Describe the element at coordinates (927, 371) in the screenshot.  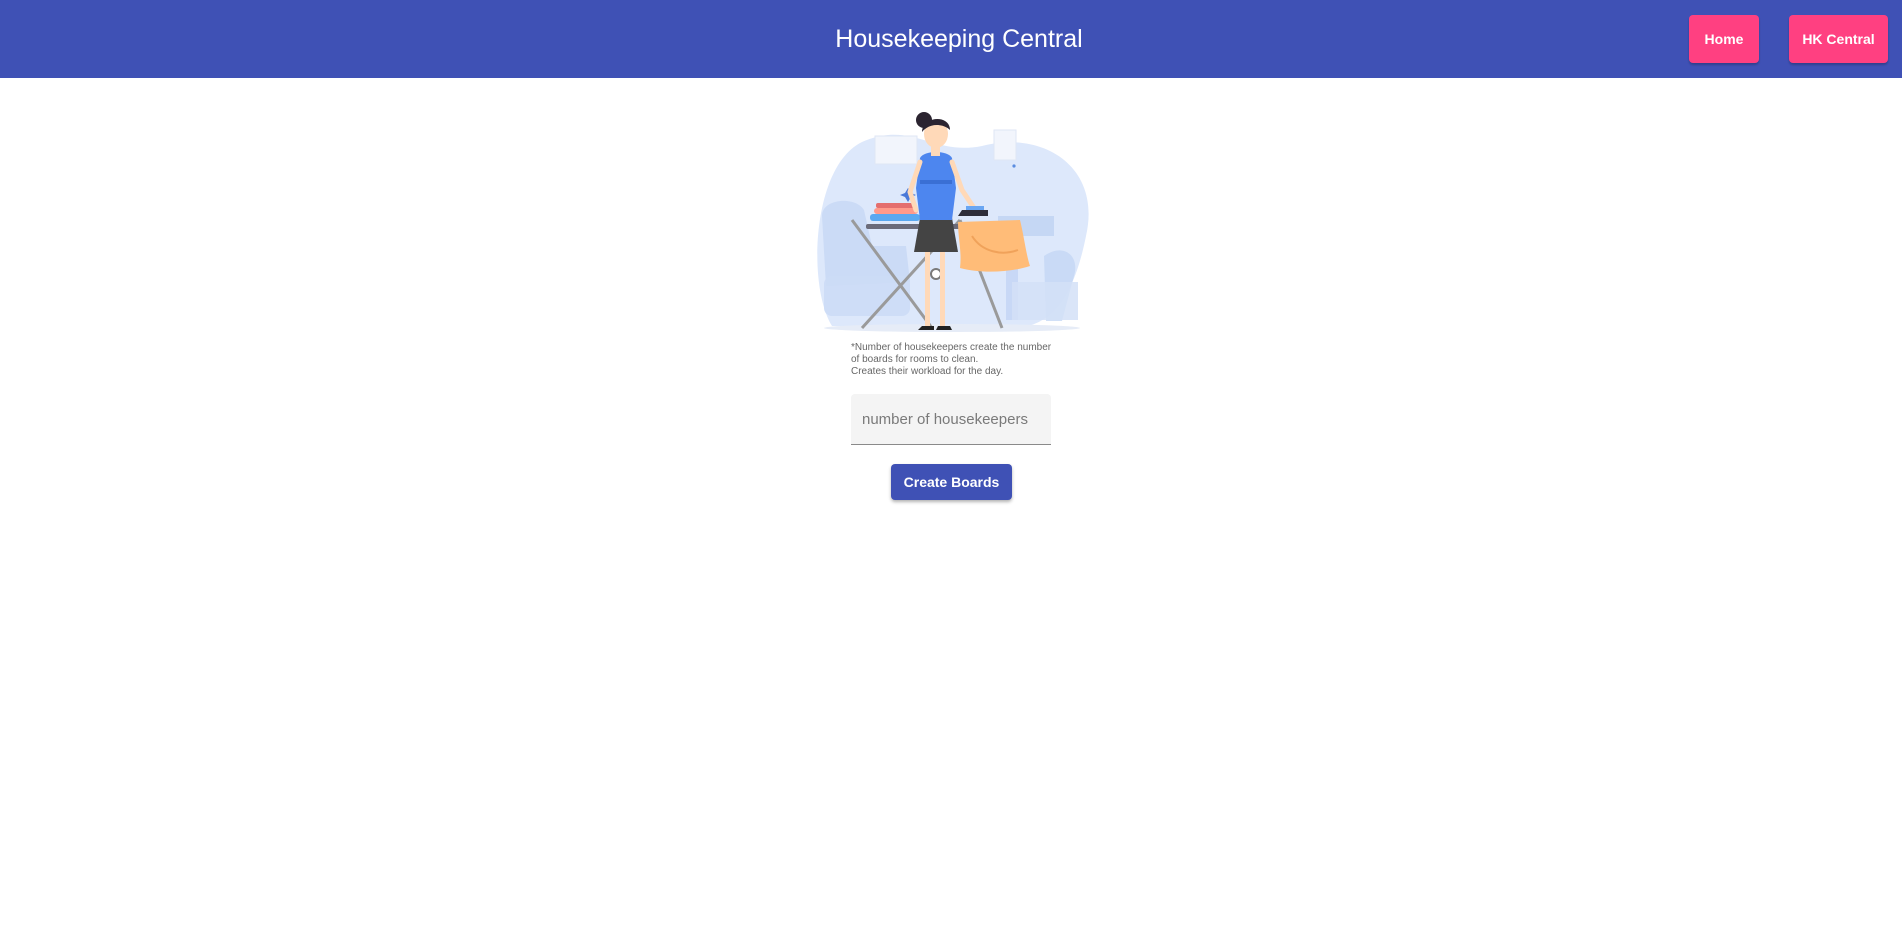
I see `note-line: Creates their workload for the day.` at that location.